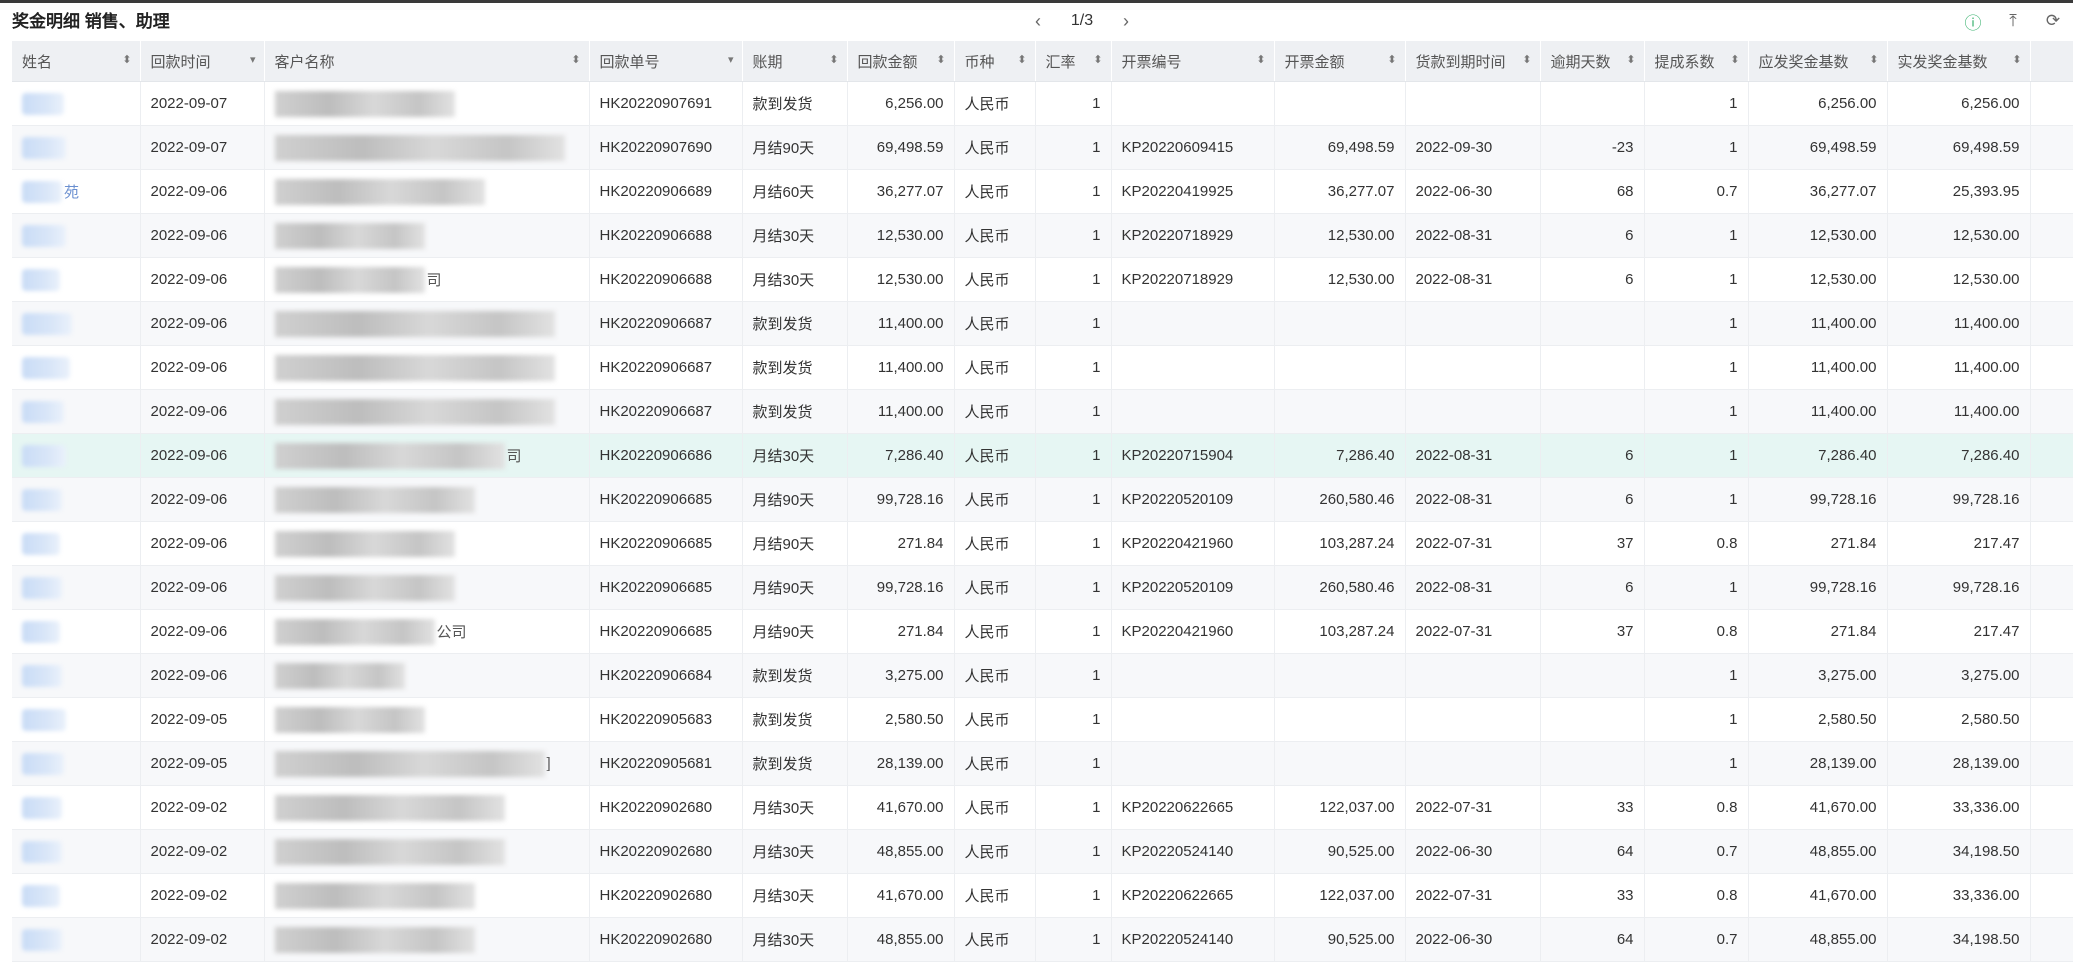 The width and height of the screenshot is (2073, 969). What do you see at coordinates (76, 61) in the screenshot?
I see `column-header-name: 姓名 ⬍` at bounding box center [76, 61].